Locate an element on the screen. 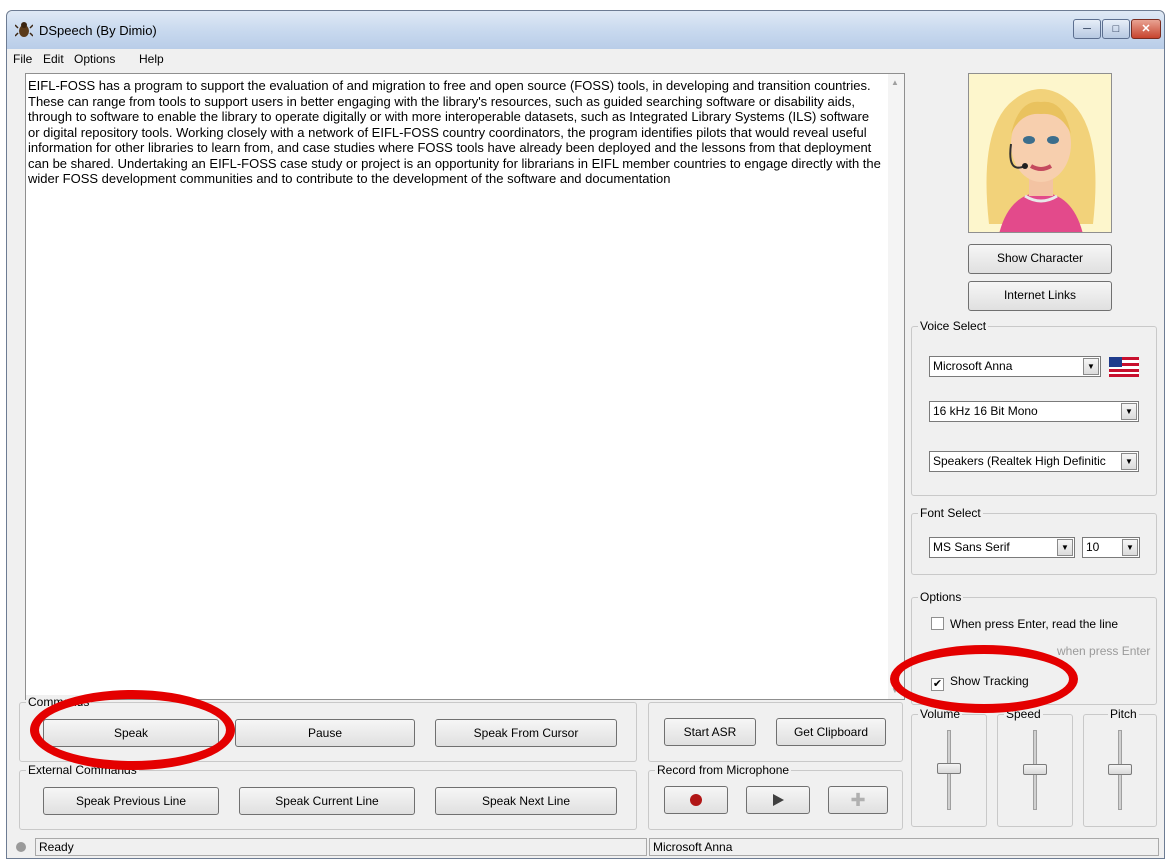  window-title: DSpeech (By Dimio) is located at coordinates (98, 30).